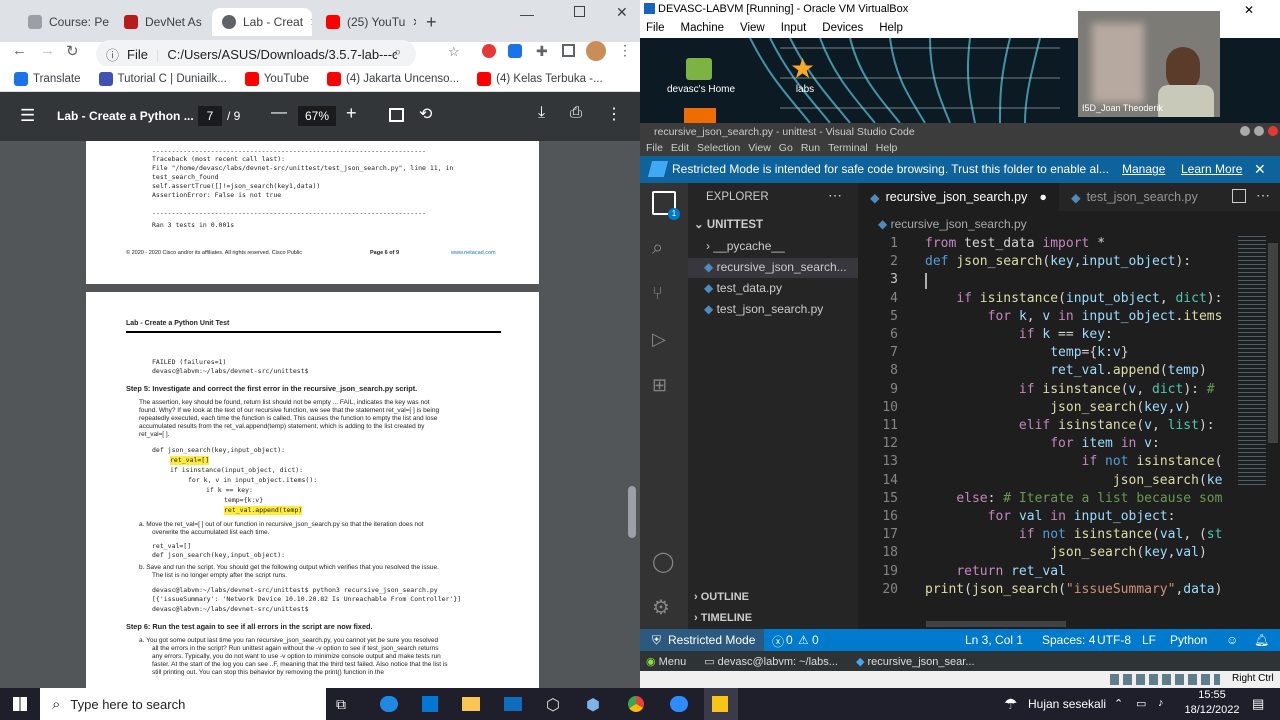  What do you see at coordinates (789, 640) in the screenshot?
I see `status-errors: 0` at bounding box center [789, 640].